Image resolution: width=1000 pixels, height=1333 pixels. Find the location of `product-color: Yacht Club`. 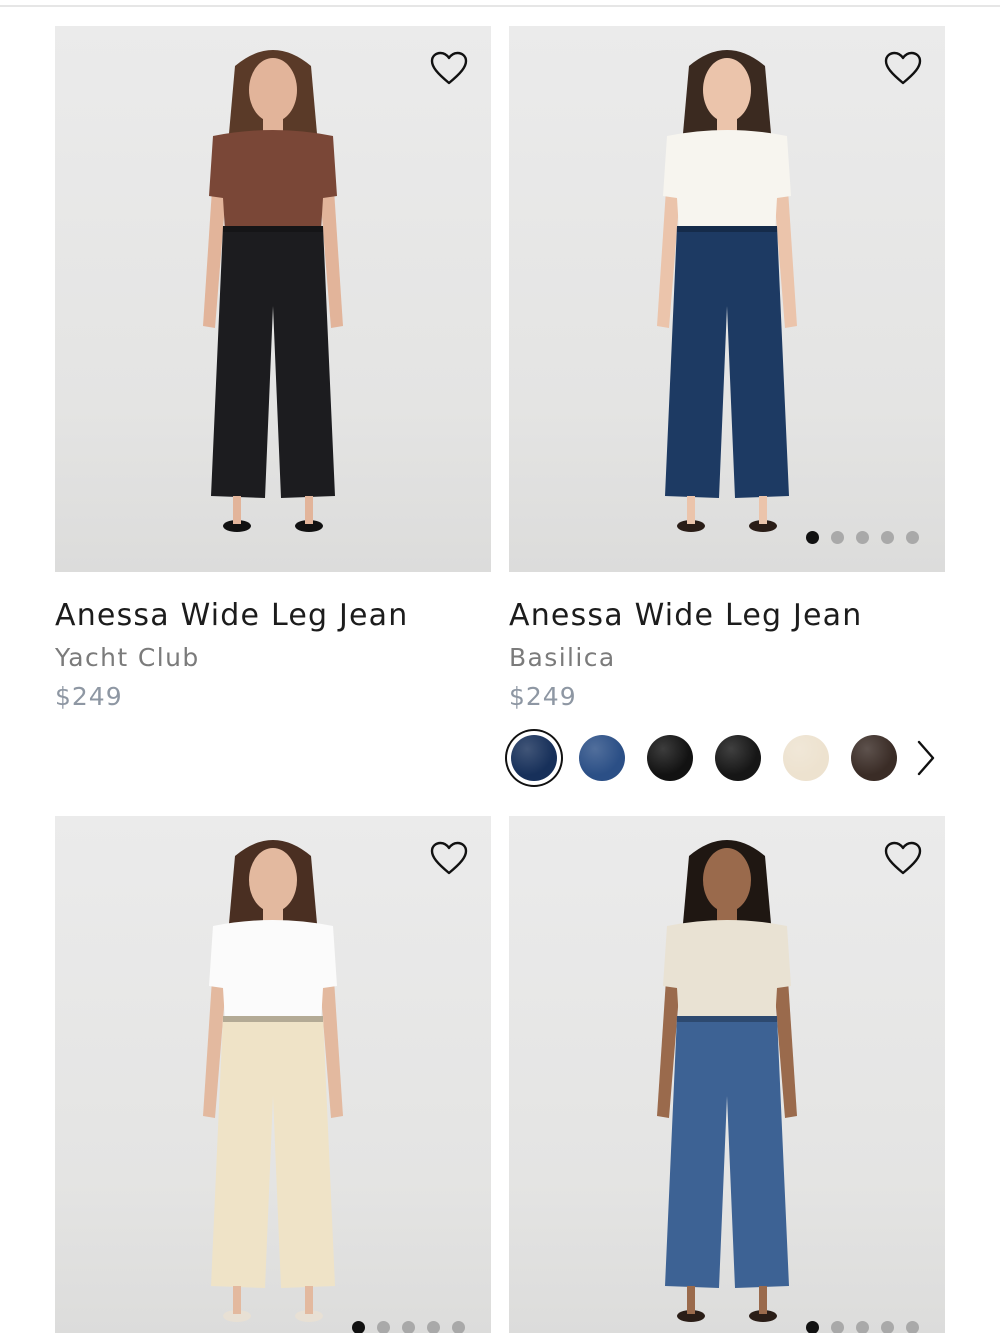

product-color: Yacht Club is located at coordinates (127, 657).